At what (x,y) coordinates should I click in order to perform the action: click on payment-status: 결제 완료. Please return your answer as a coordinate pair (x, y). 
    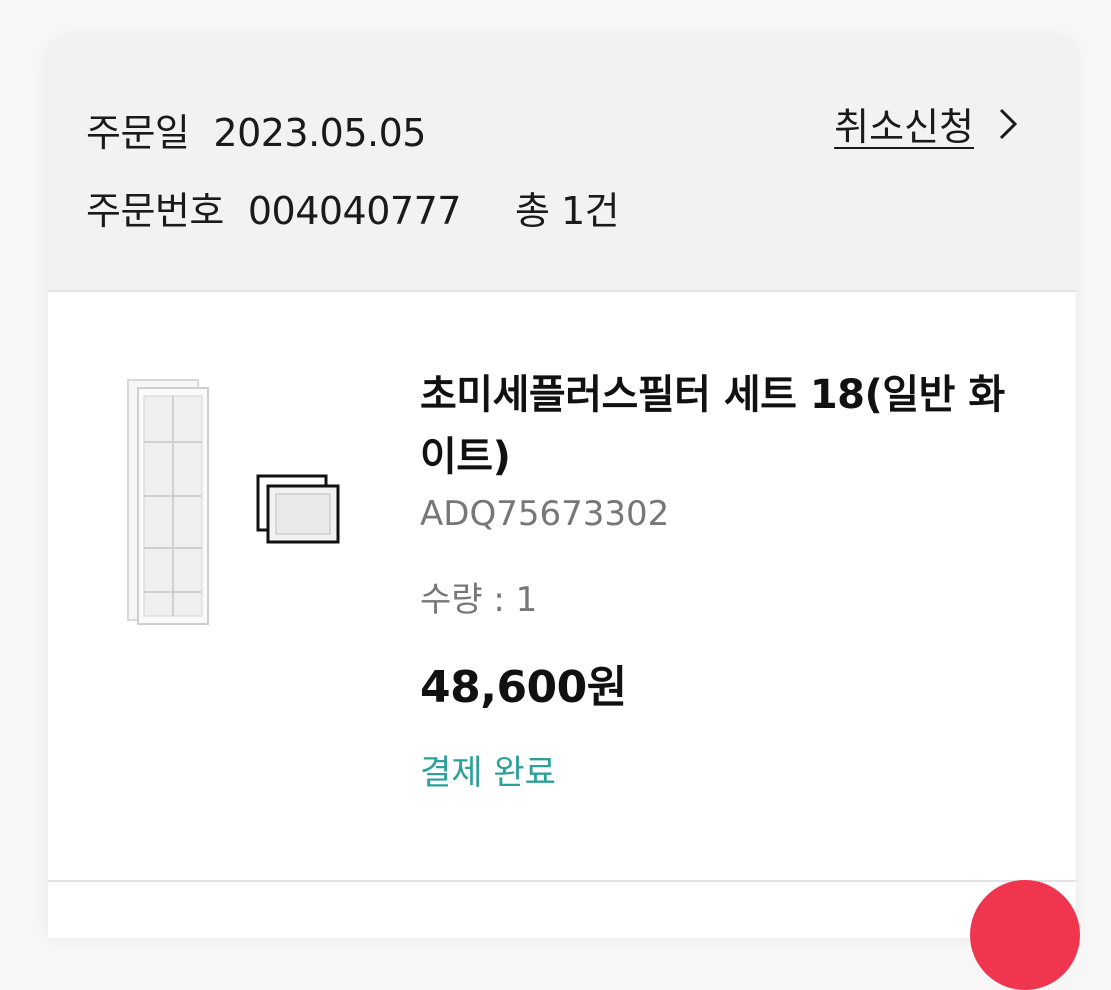
    Looking at the image, I should click on (488, 773).